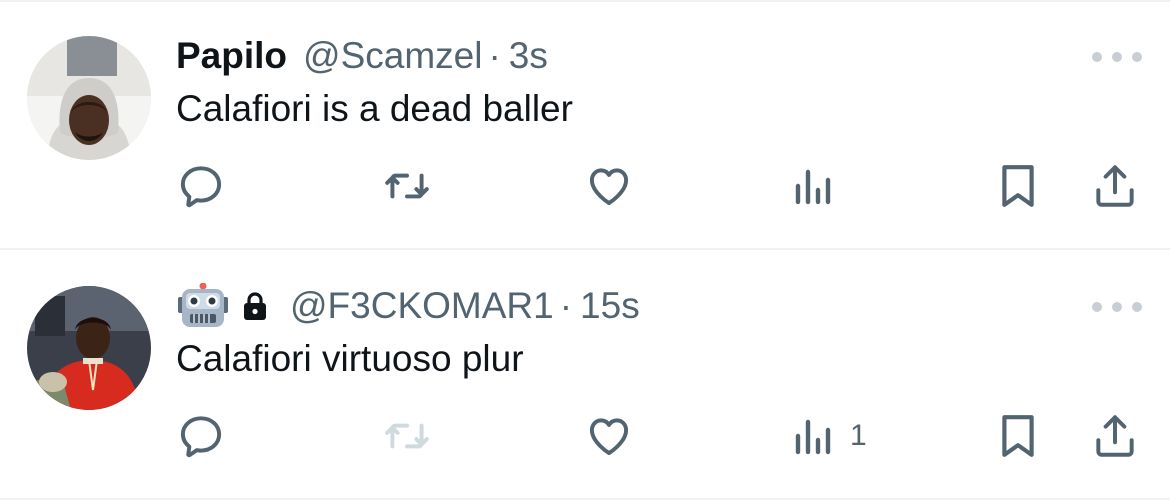 The image size is (1170, 501). Describe the element at coordinates (231, 56) in the screenshot. I see `display-name: Papilo` at that location.